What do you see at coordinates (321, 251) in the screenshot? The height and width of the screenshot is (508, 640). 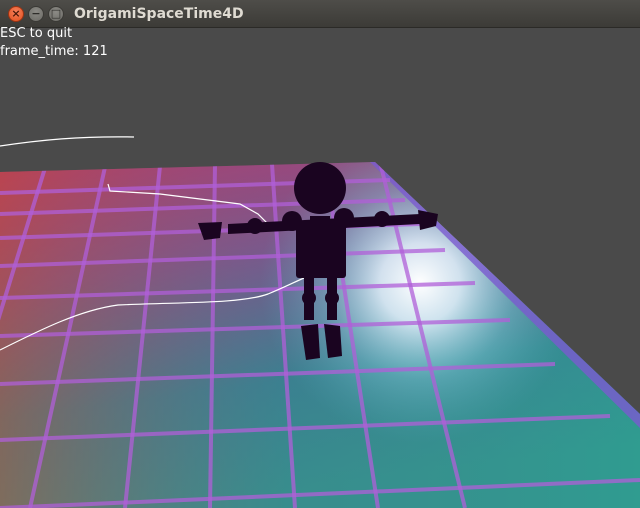 I see `character-torso` at bounding box center [321, 251].